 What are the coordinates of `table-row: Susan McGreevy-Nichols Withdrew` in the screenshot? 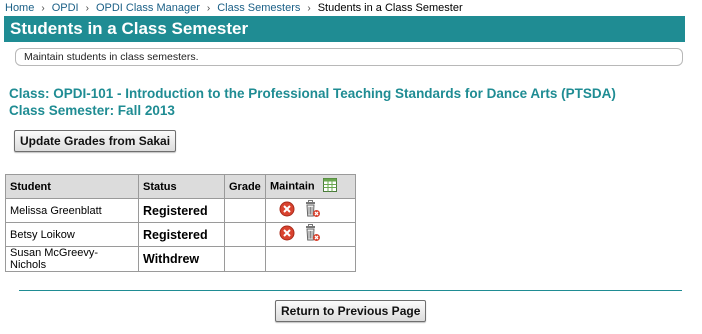 It's located at (180, 259).